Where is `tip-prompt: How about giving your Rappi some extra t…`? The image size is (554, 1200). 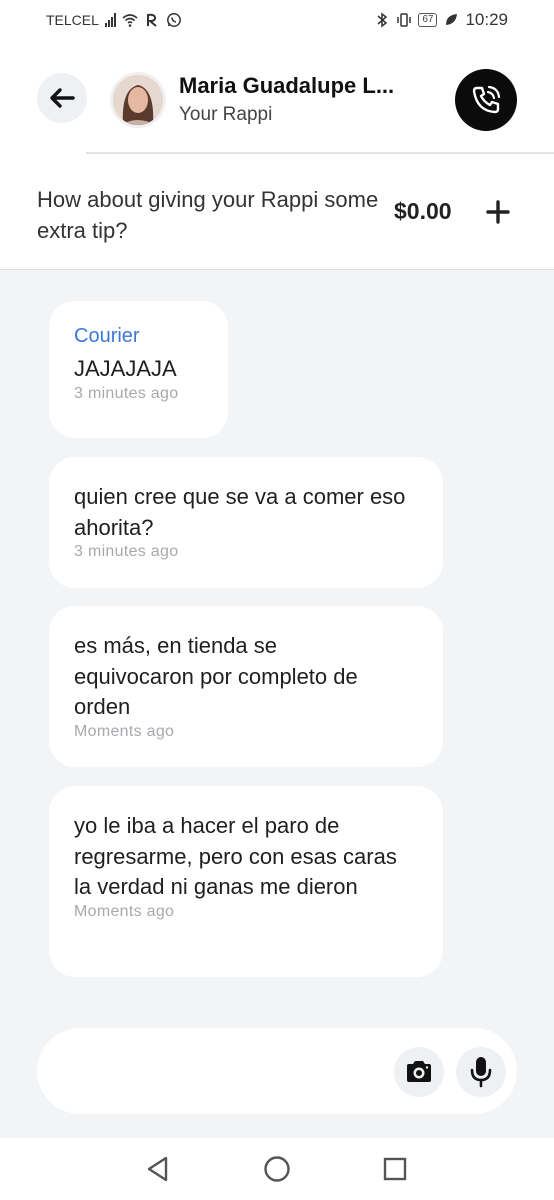 tip-prompt: How about giving your Rappi some extra t… is located at coordinates (208, 215).